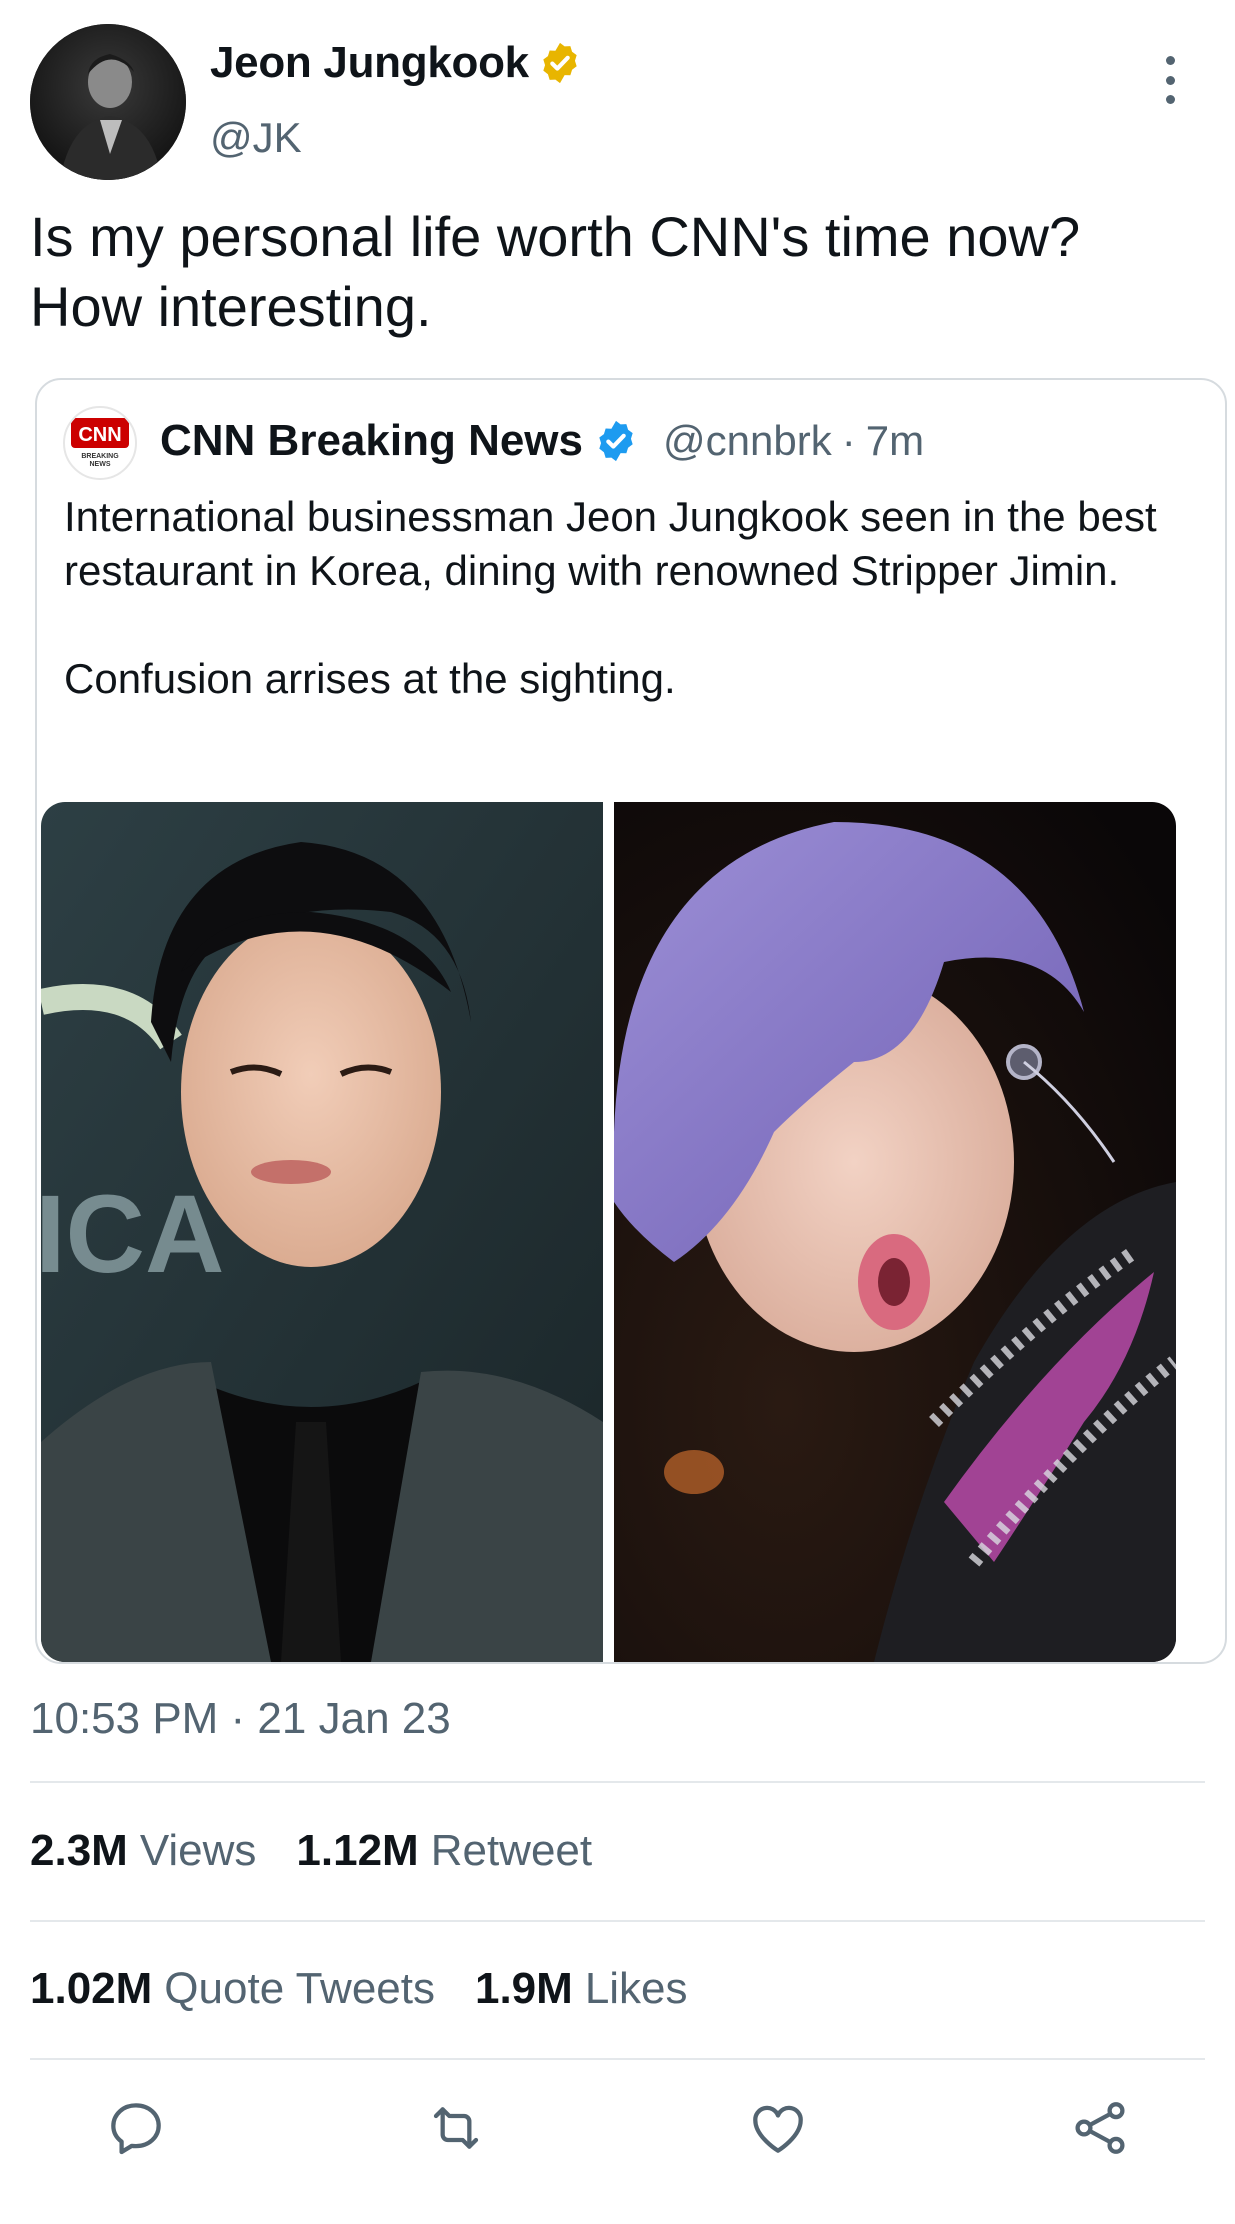 Image resolution: width=1235 pixels, height=2224 pixels. I want to click on quoted-tweet-header: CNN Breaking News @cnnbrk · 7m, so click(542, 441).